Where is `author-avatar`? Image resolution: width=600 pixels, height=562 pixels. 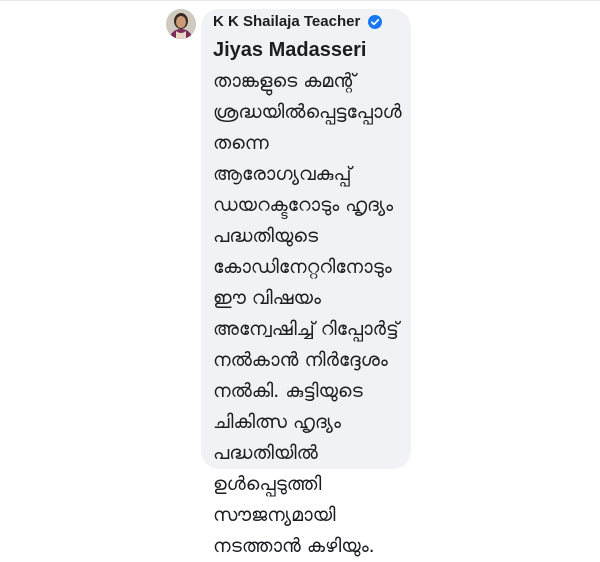
author-avatar is located at coordinates (181, 24).